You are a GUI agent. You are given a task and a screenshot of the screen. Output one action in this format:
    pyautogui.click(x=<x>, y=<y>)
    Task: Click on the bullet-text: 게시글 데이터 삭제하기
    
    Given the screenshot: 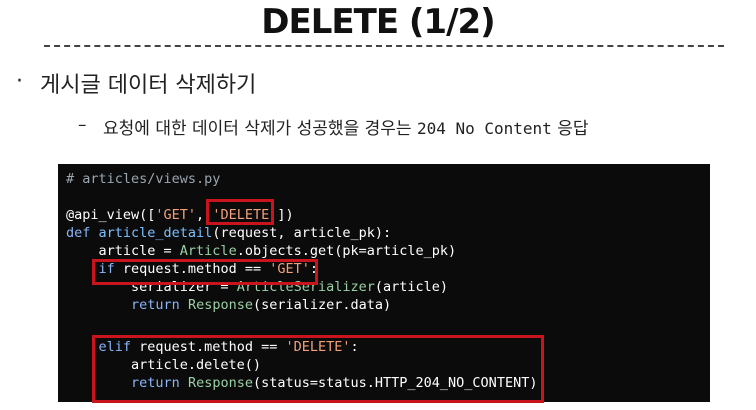 What is the action you would take?
    pyautogui.click(x=148, y=85)
    